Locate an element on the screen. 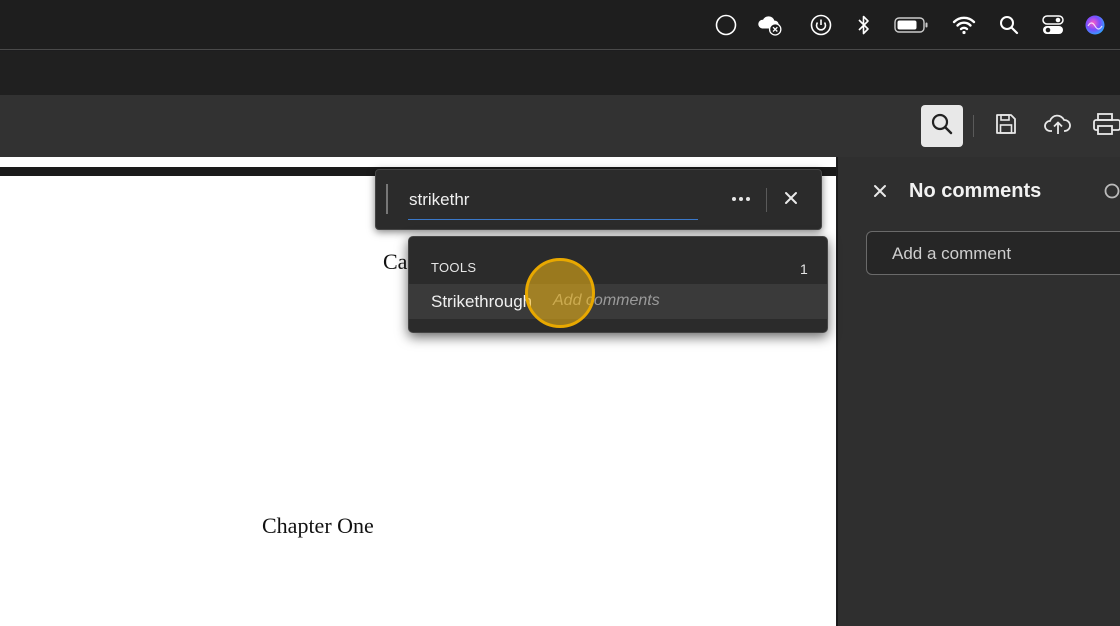 The image size is (1120, 626). cloud-upload-icon is located at coordinates (1058, 126).